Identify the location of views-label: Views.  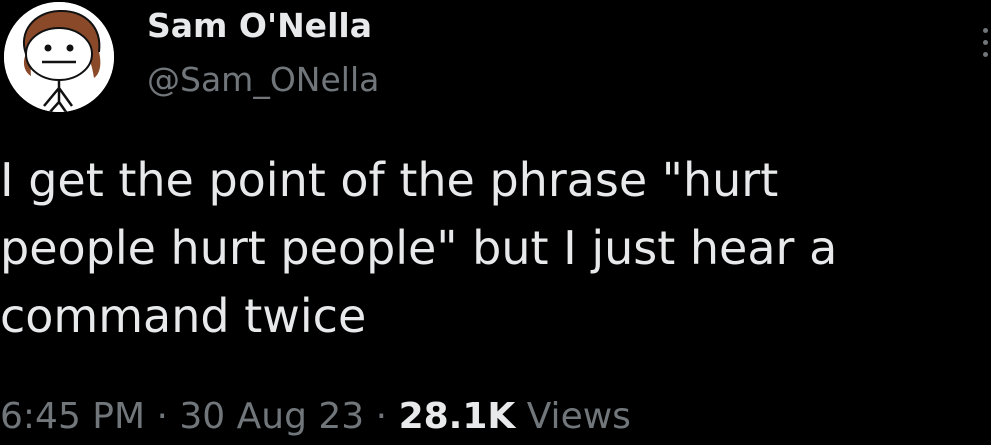
(573, 416).